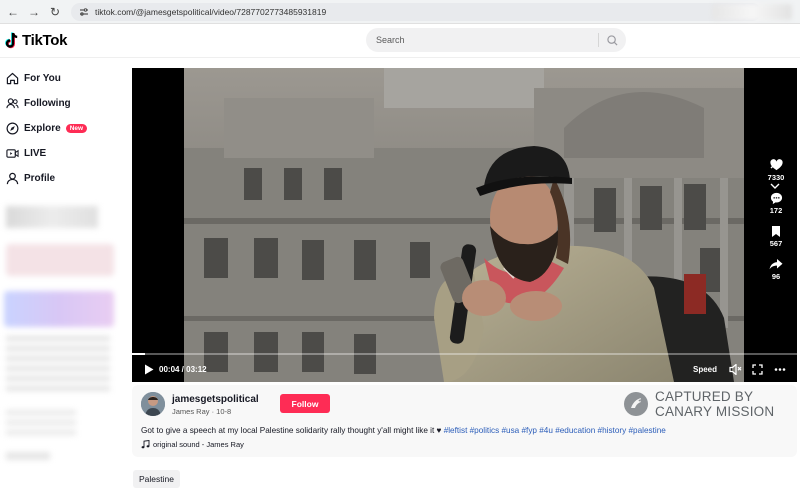 Image resolution: width=800 pixels, height=494 pixels. What do you see at coordinates (12, 154) in the screenshot?
I see `live-icon` at bounding box center [12, 154].